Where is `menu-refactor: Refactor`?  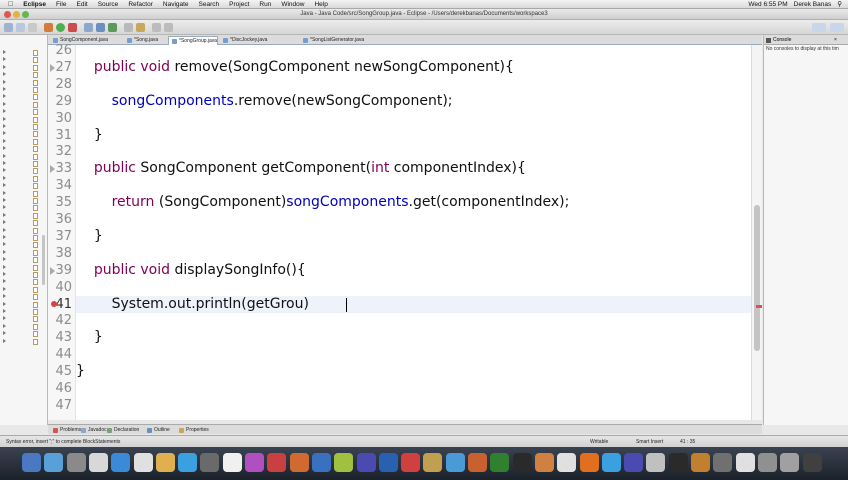 menu-refactor: Refactor is located at coordinates (140, 4).